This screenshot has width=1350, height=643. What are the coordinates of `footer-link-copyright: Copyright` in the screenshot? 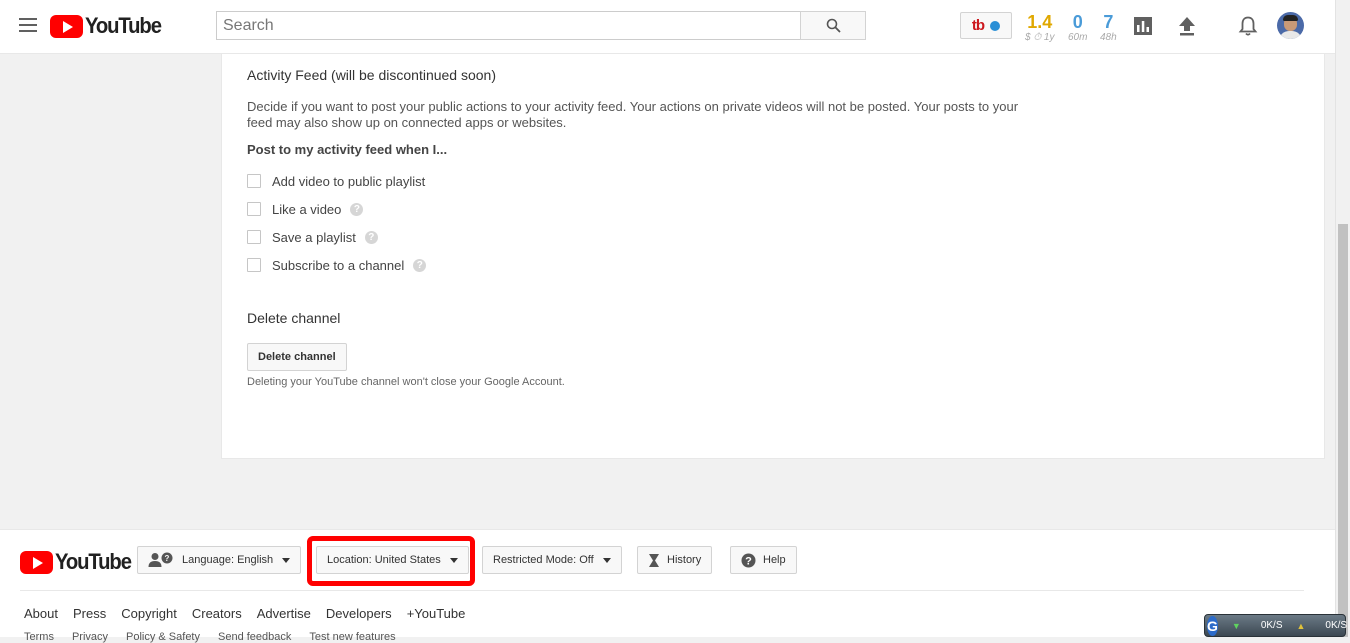 It's located at (149, 613).